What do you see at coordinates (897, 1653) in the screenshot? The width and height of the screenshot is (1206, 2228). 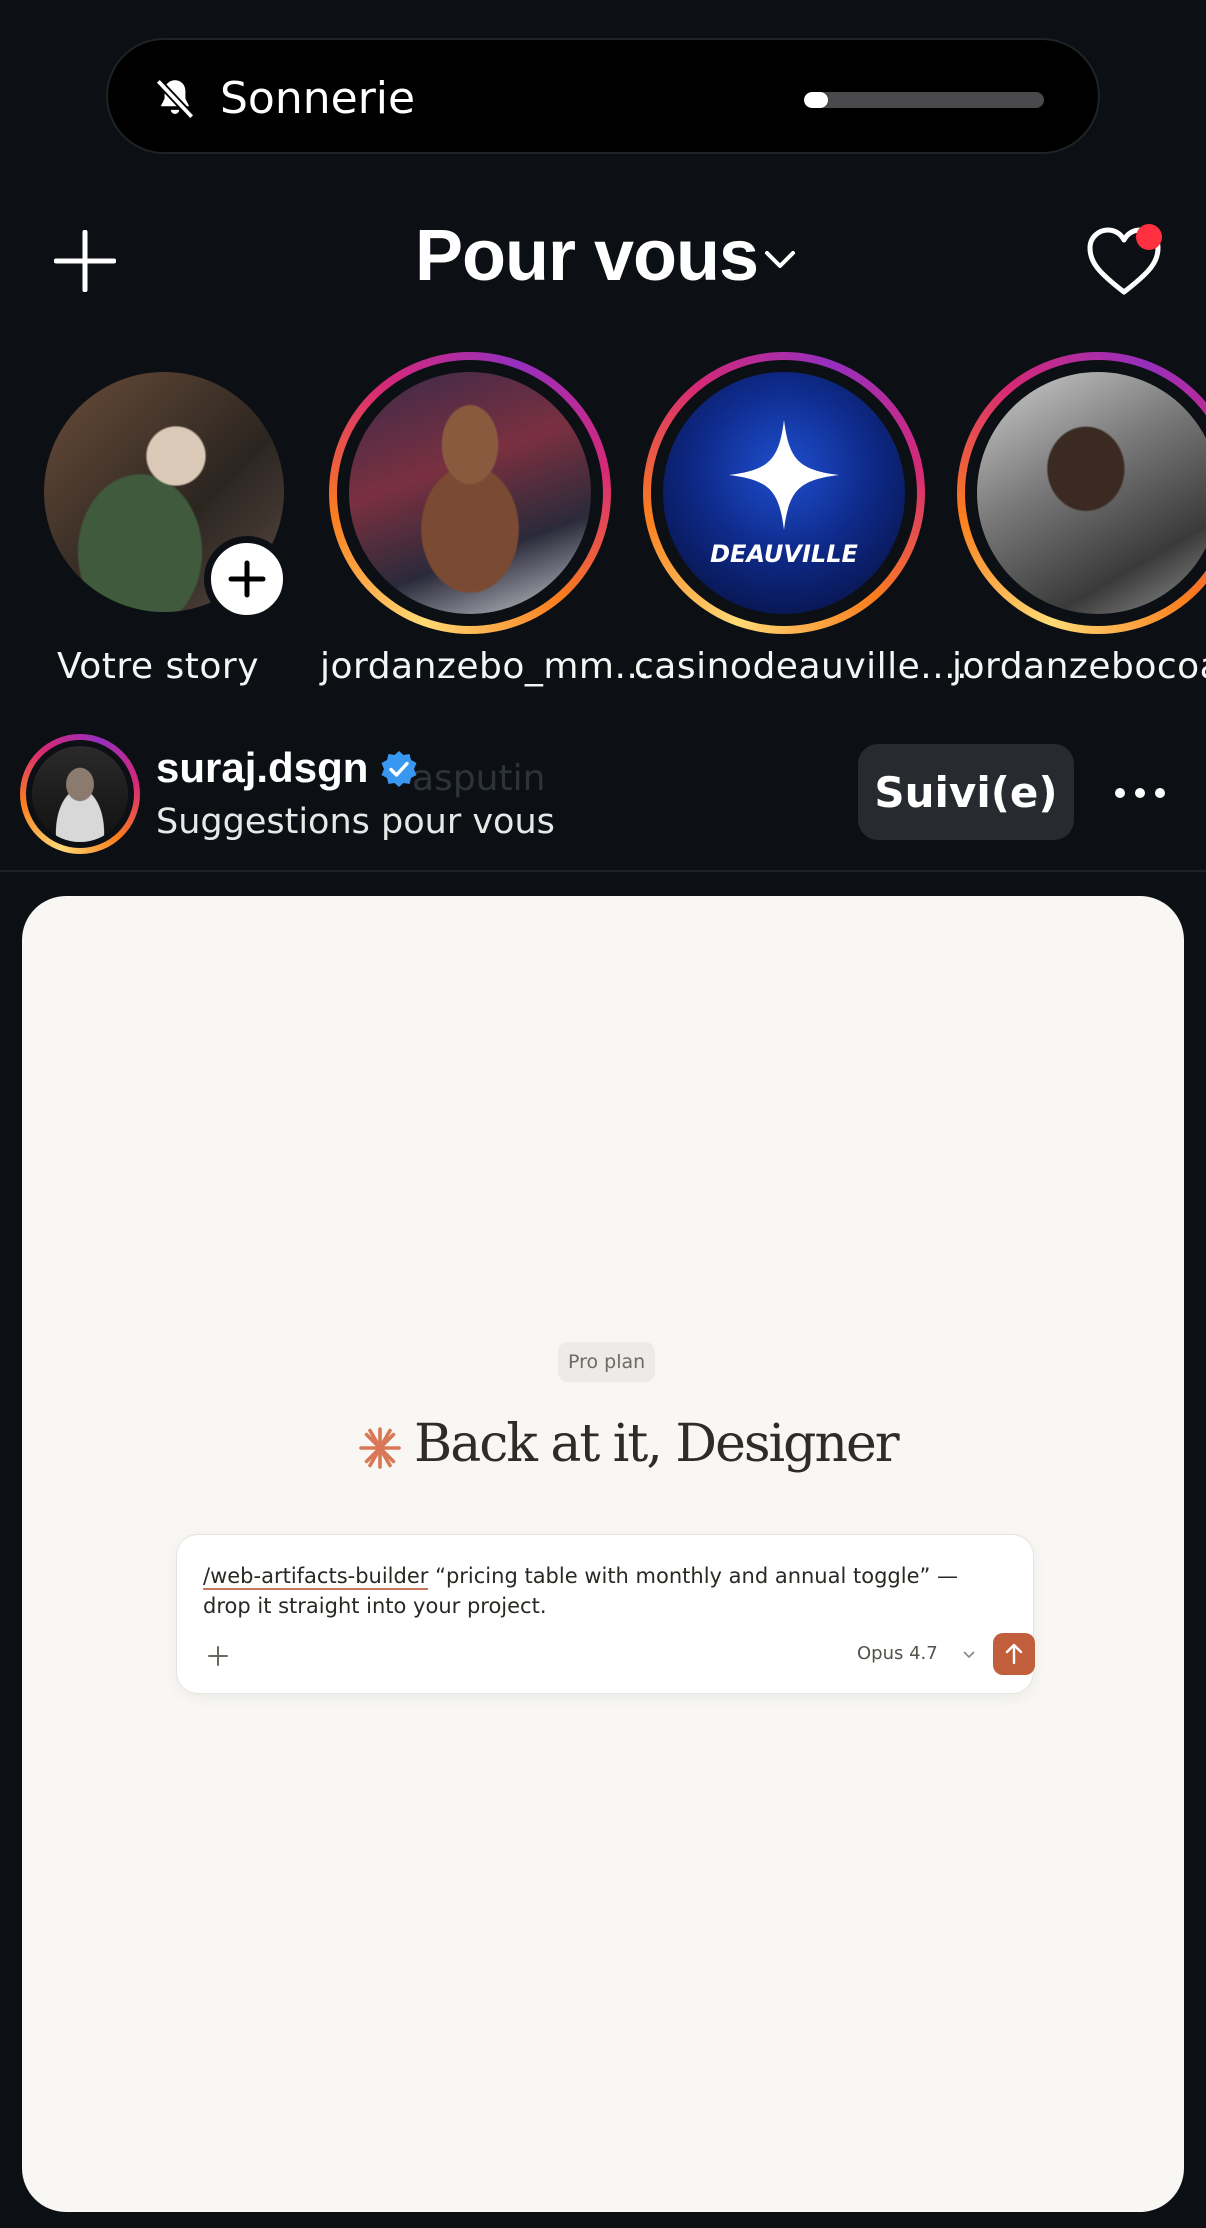 I see `model-selector: Opus 4.7` at bounding box center [897, 1653].